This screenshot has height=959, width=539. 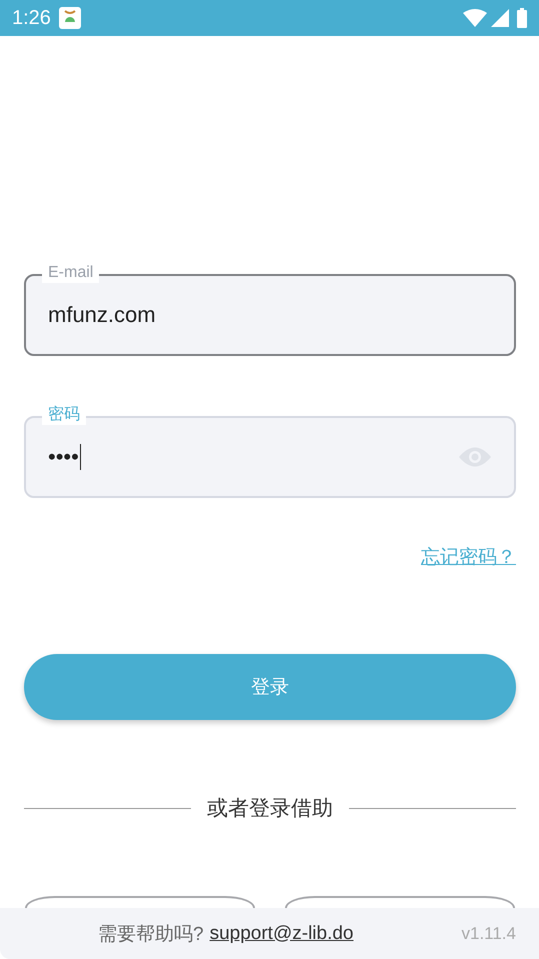 I want to click on version-text: v1.11.4, so click(x=488, y=934).